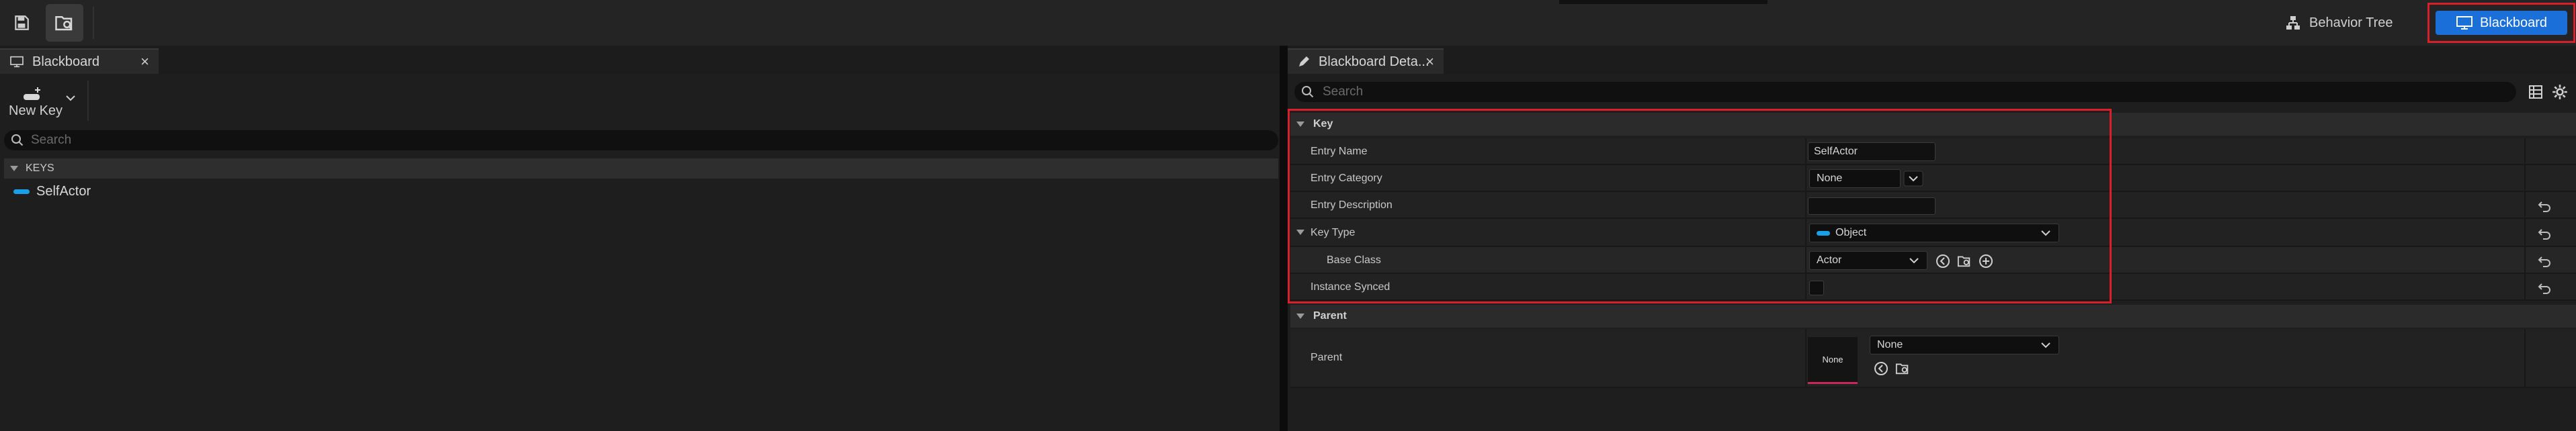  Describe the element at coordinates (36, 111) in the screenshot. I see `new-key-label: New Key` at that location.